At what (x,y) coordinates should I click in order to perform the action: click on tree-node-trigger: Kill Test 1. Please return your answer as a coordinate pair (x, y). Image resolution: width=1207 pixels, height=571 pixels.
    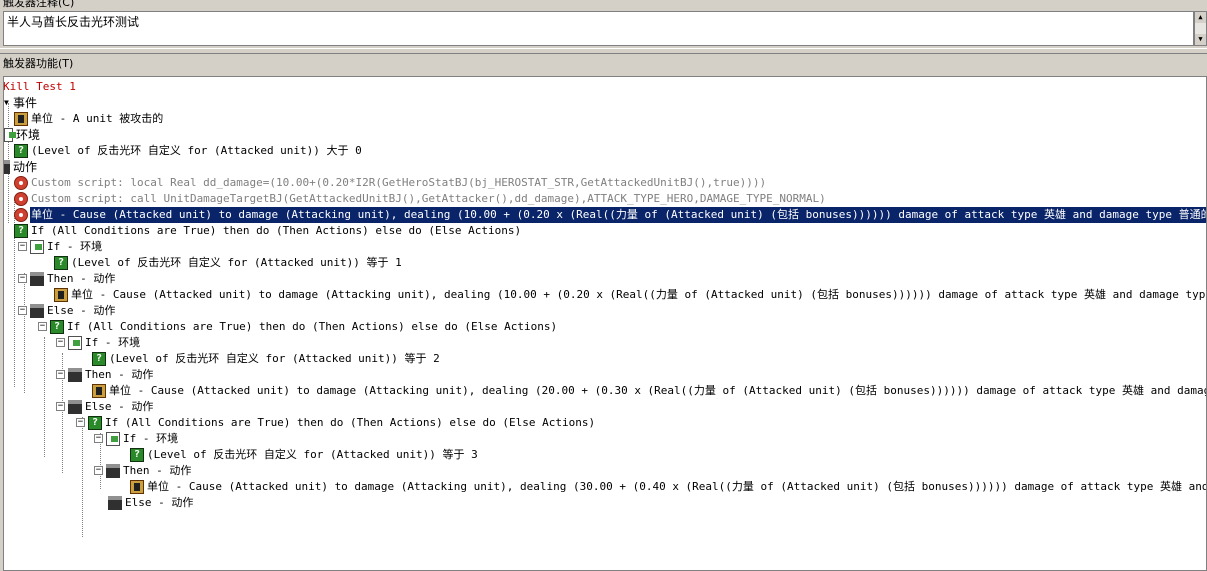
    Looking at the image, I should click on (40, 87).